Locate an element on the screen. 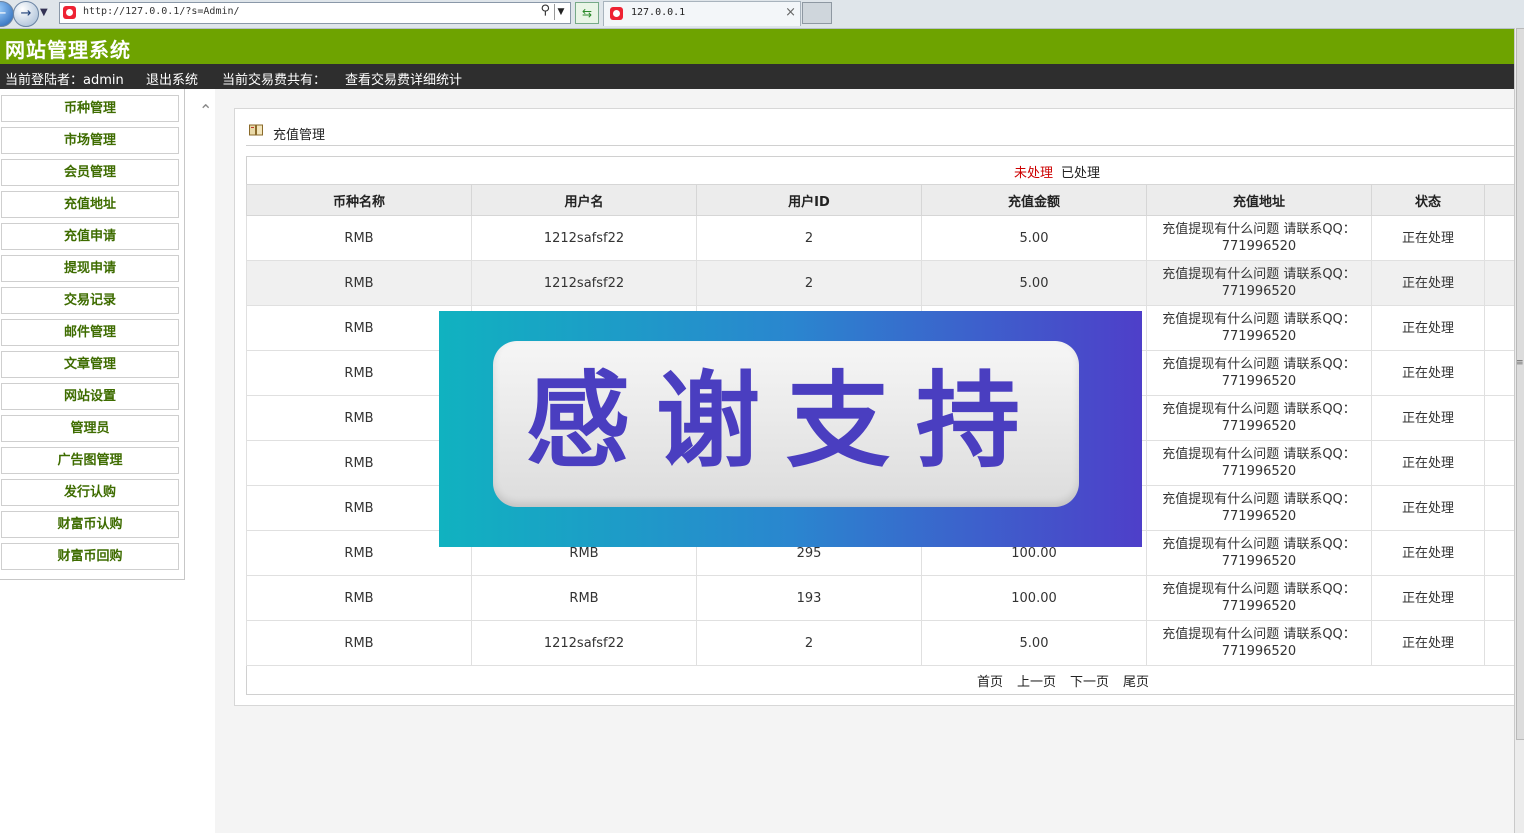 The image size is (1524, 833). tab-title: 127.0.0.1 is located at coordinates (658, 12).